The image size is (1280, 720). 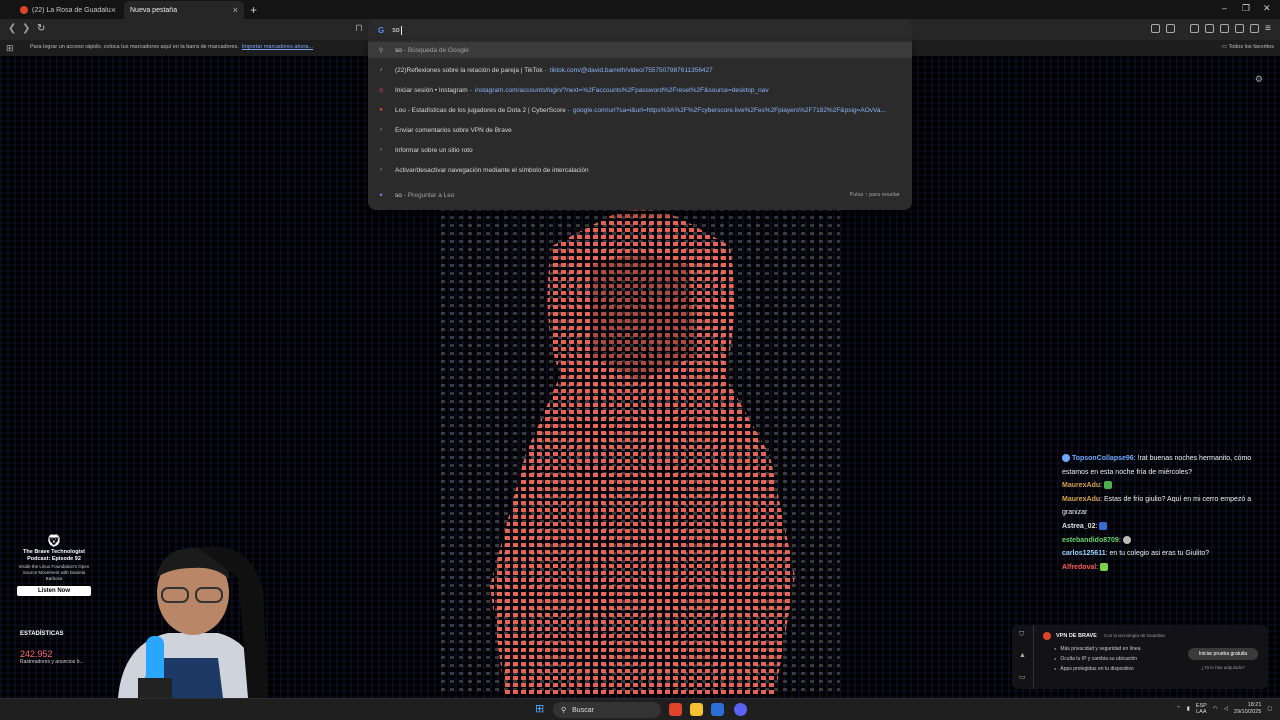 I want to click on extensions-icon, so click(x=1254, y=28).